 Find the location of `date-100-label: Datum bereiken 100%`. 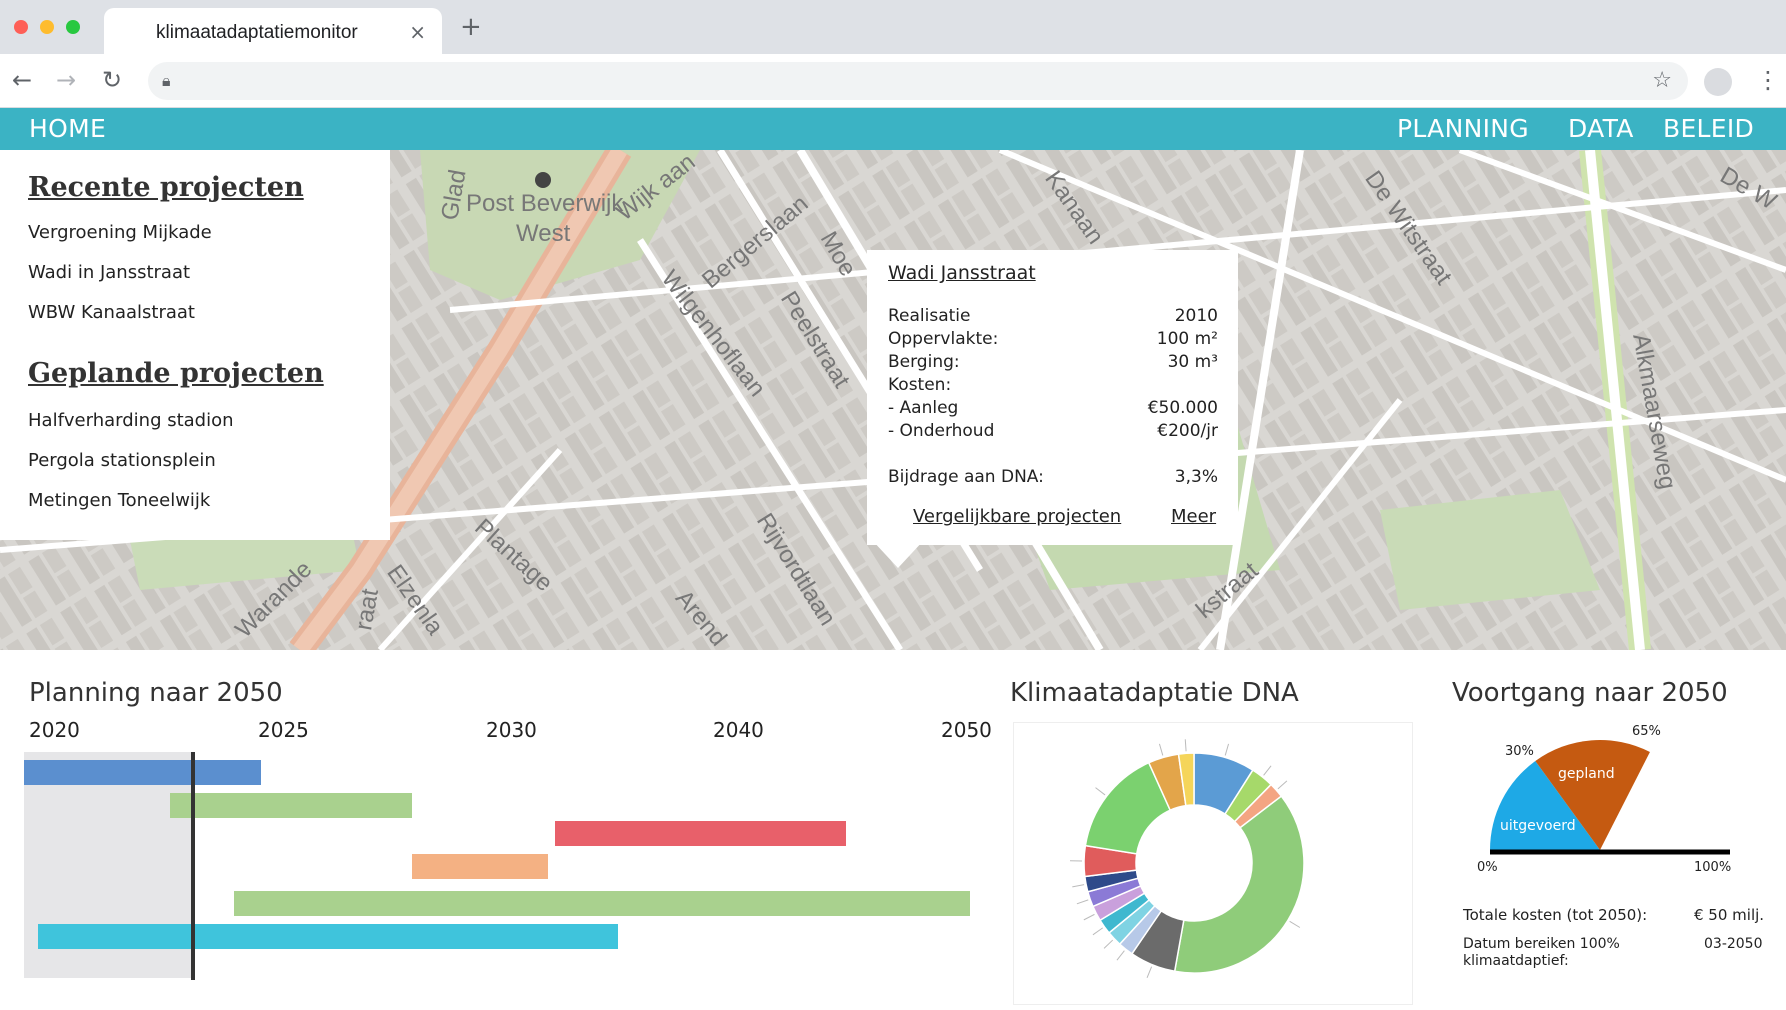

date-100-label: Datum bereiken 100% is located at coordinates (1541, 944).